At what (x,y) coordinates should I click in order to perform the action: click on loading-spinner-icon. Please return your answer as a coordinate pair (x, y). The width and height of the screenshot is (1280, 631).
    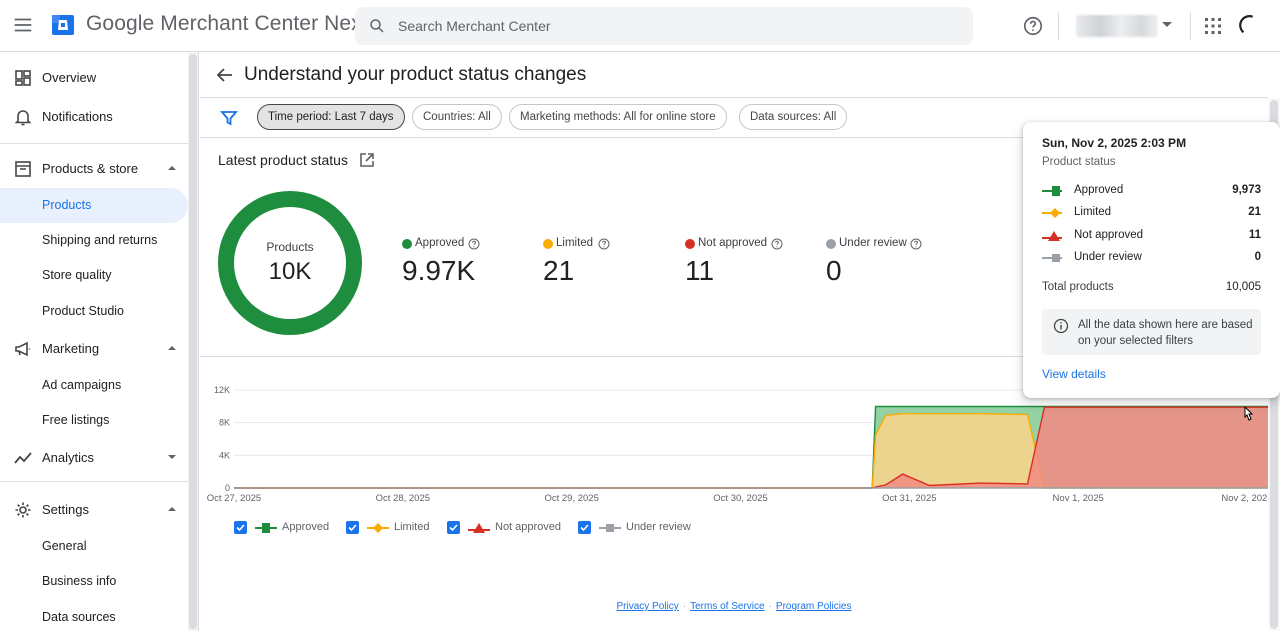
    Looking at the image, I should click on (1246, 24).